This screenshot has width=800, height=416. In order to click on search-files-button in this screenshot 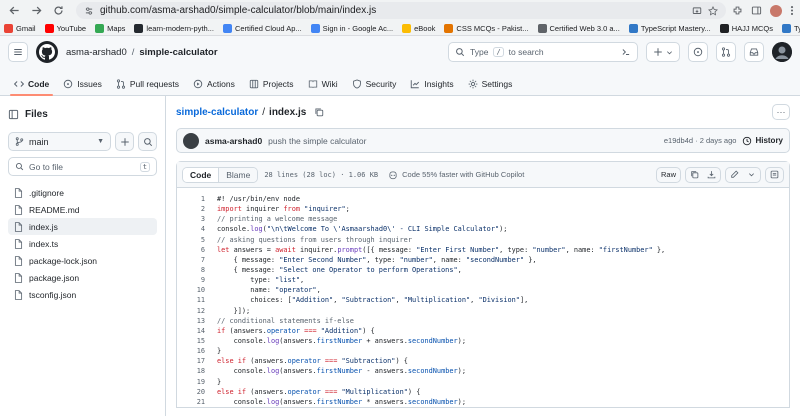, I will do `click(147, 141)`.